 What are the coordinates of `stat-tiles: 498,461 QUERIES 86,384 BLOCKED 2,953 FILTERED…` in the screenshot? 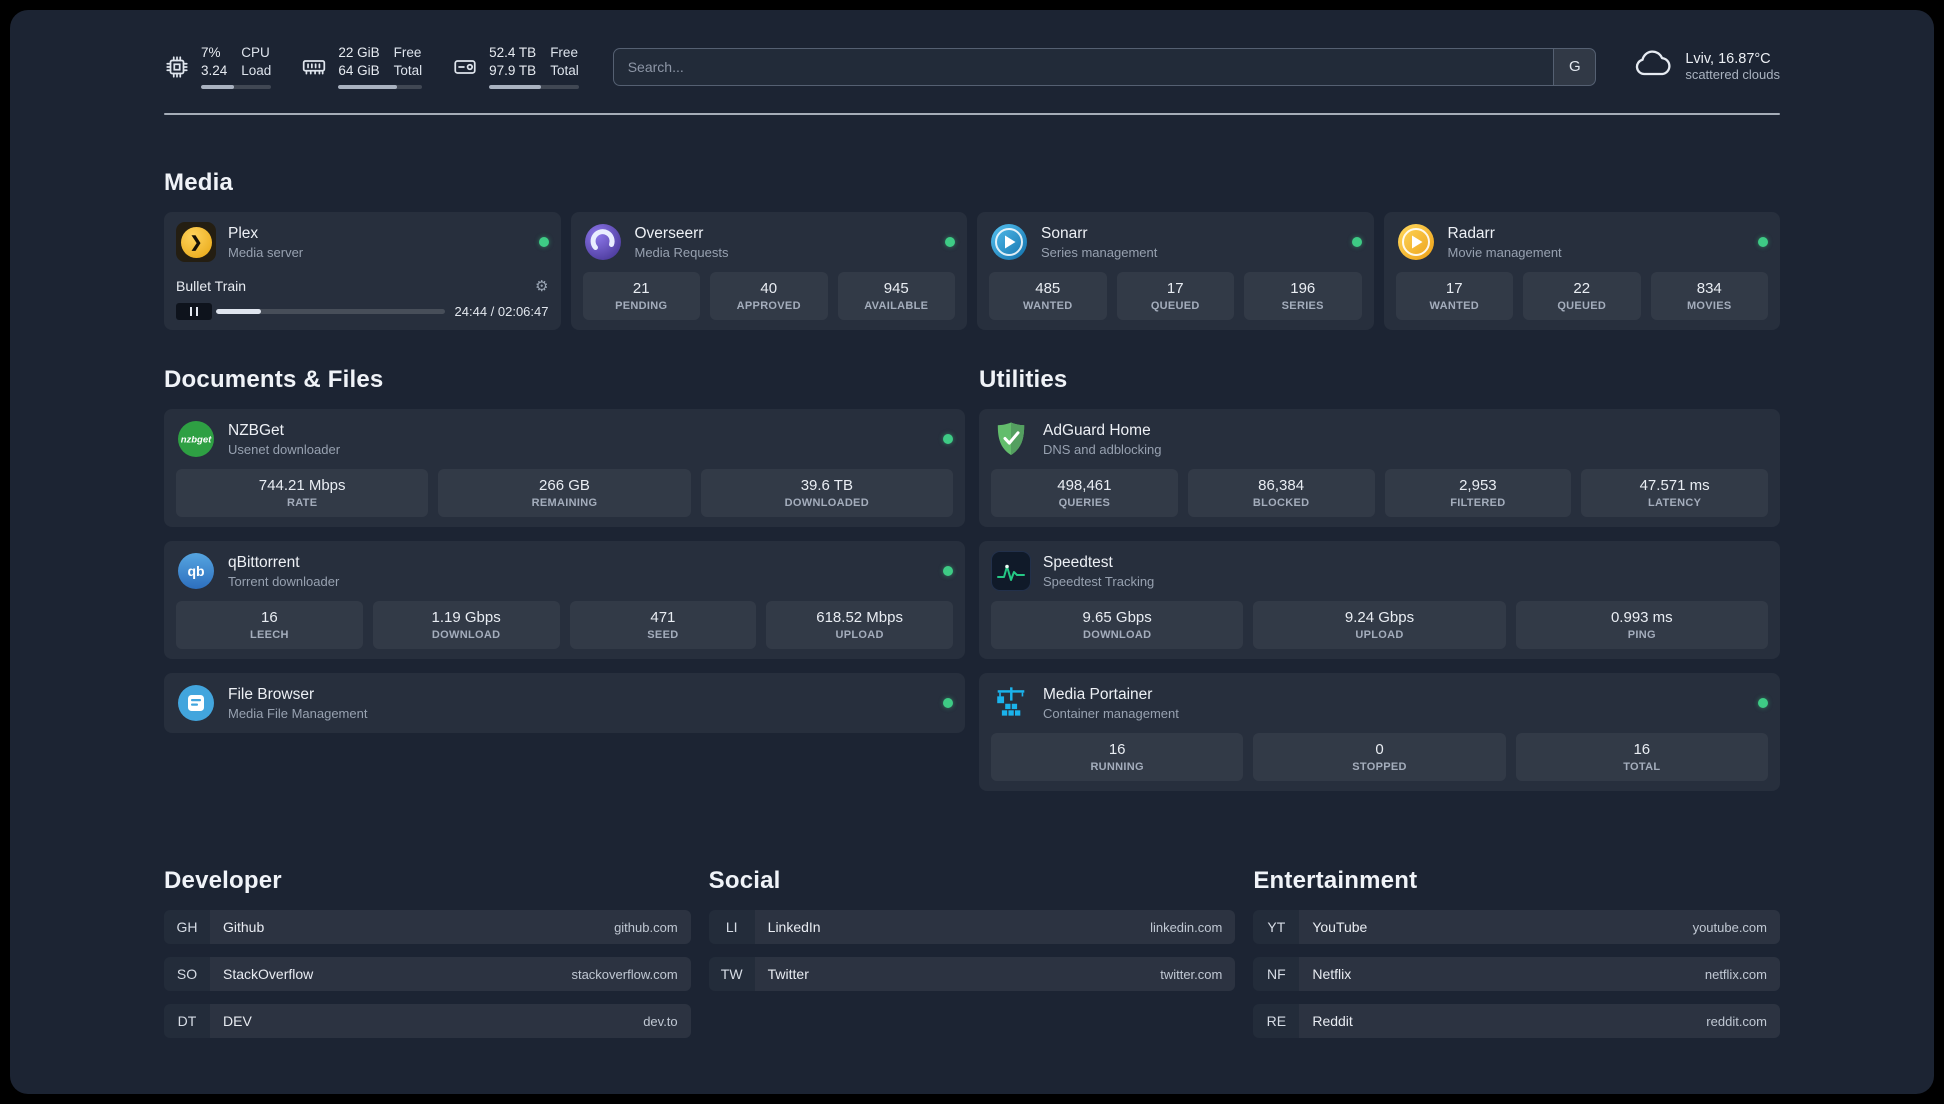 It's located at (1379, 488).